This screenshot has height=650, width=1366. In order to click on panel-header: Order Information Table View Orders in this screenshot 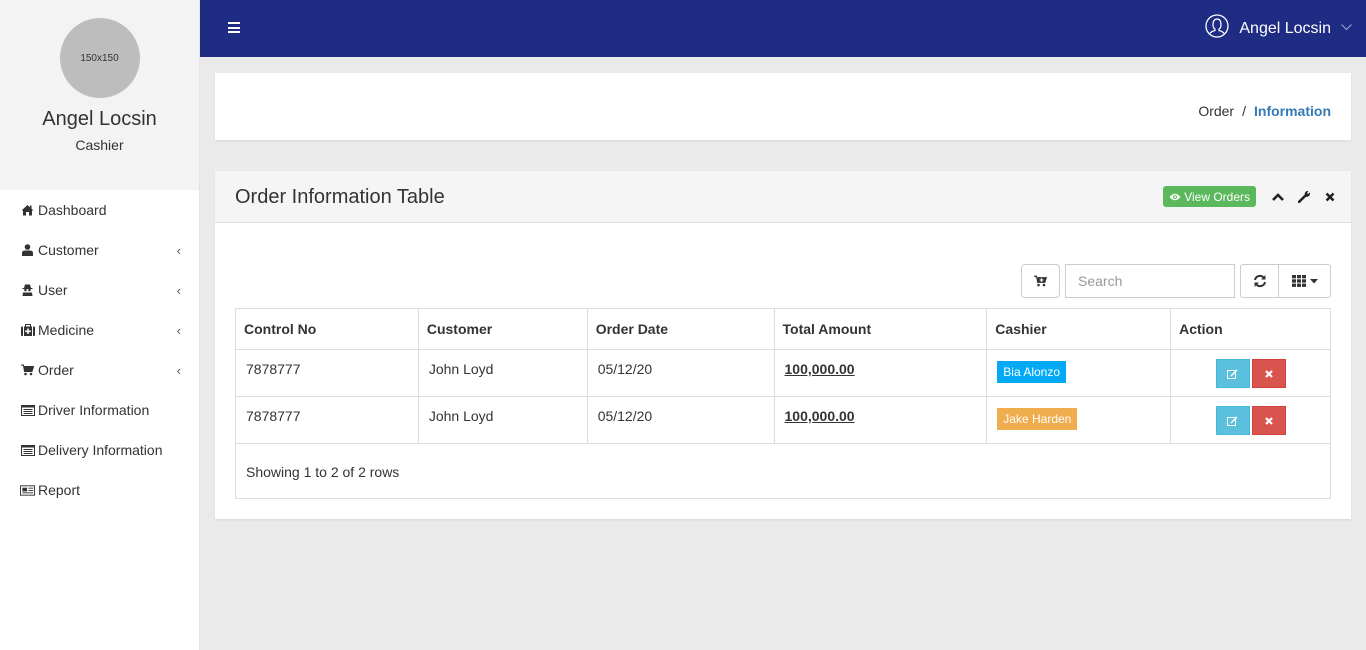, I will do `click(783, 197)`.